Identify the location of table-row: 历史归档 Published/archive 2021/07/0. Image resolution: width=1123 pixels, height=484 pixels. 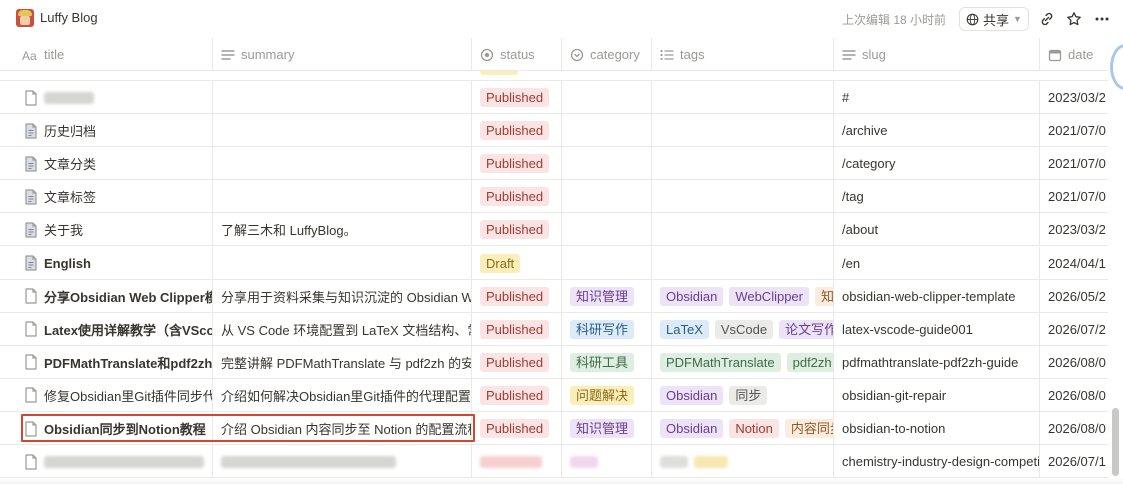
(554, 131).